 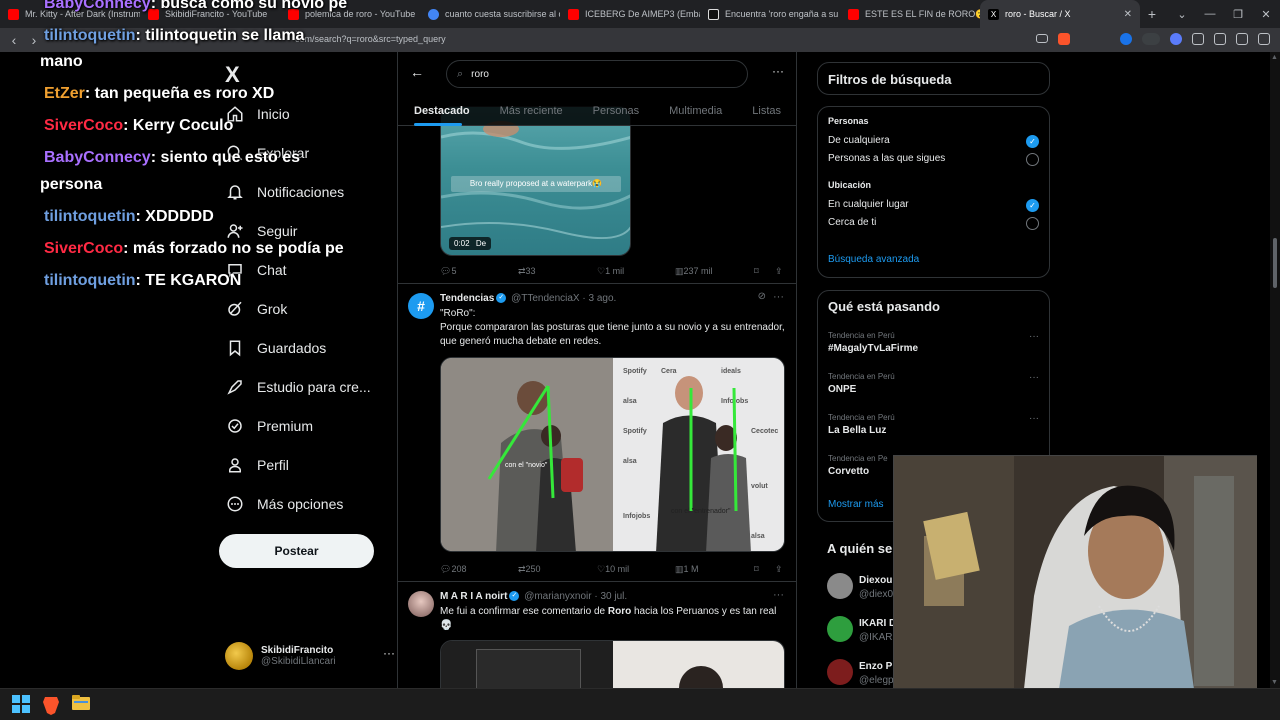 What do you see at coordinates (630, 14) in the screenshot?
I see `browser-tab: ICEBERG De AIMEP3 (Embaraz` at bounding box center [630, 14].